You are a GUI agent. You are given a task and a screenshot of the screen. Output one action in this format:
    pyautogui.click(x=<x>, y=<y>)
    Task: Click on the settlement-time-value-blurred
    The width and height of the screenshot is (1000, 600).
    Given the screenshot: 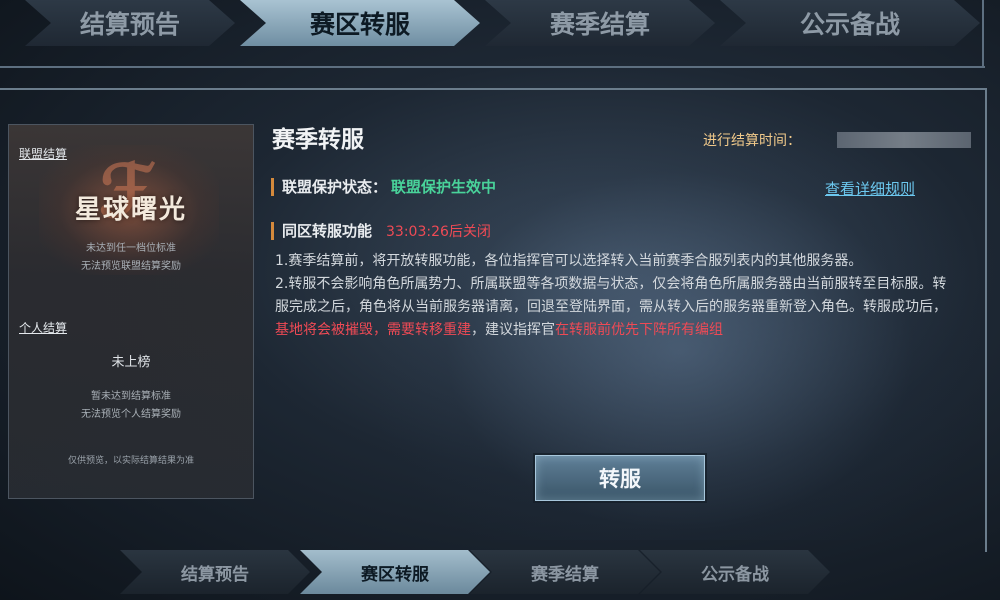 What is the action you would take?
    pyautogui.click(x=904, y=140)
    